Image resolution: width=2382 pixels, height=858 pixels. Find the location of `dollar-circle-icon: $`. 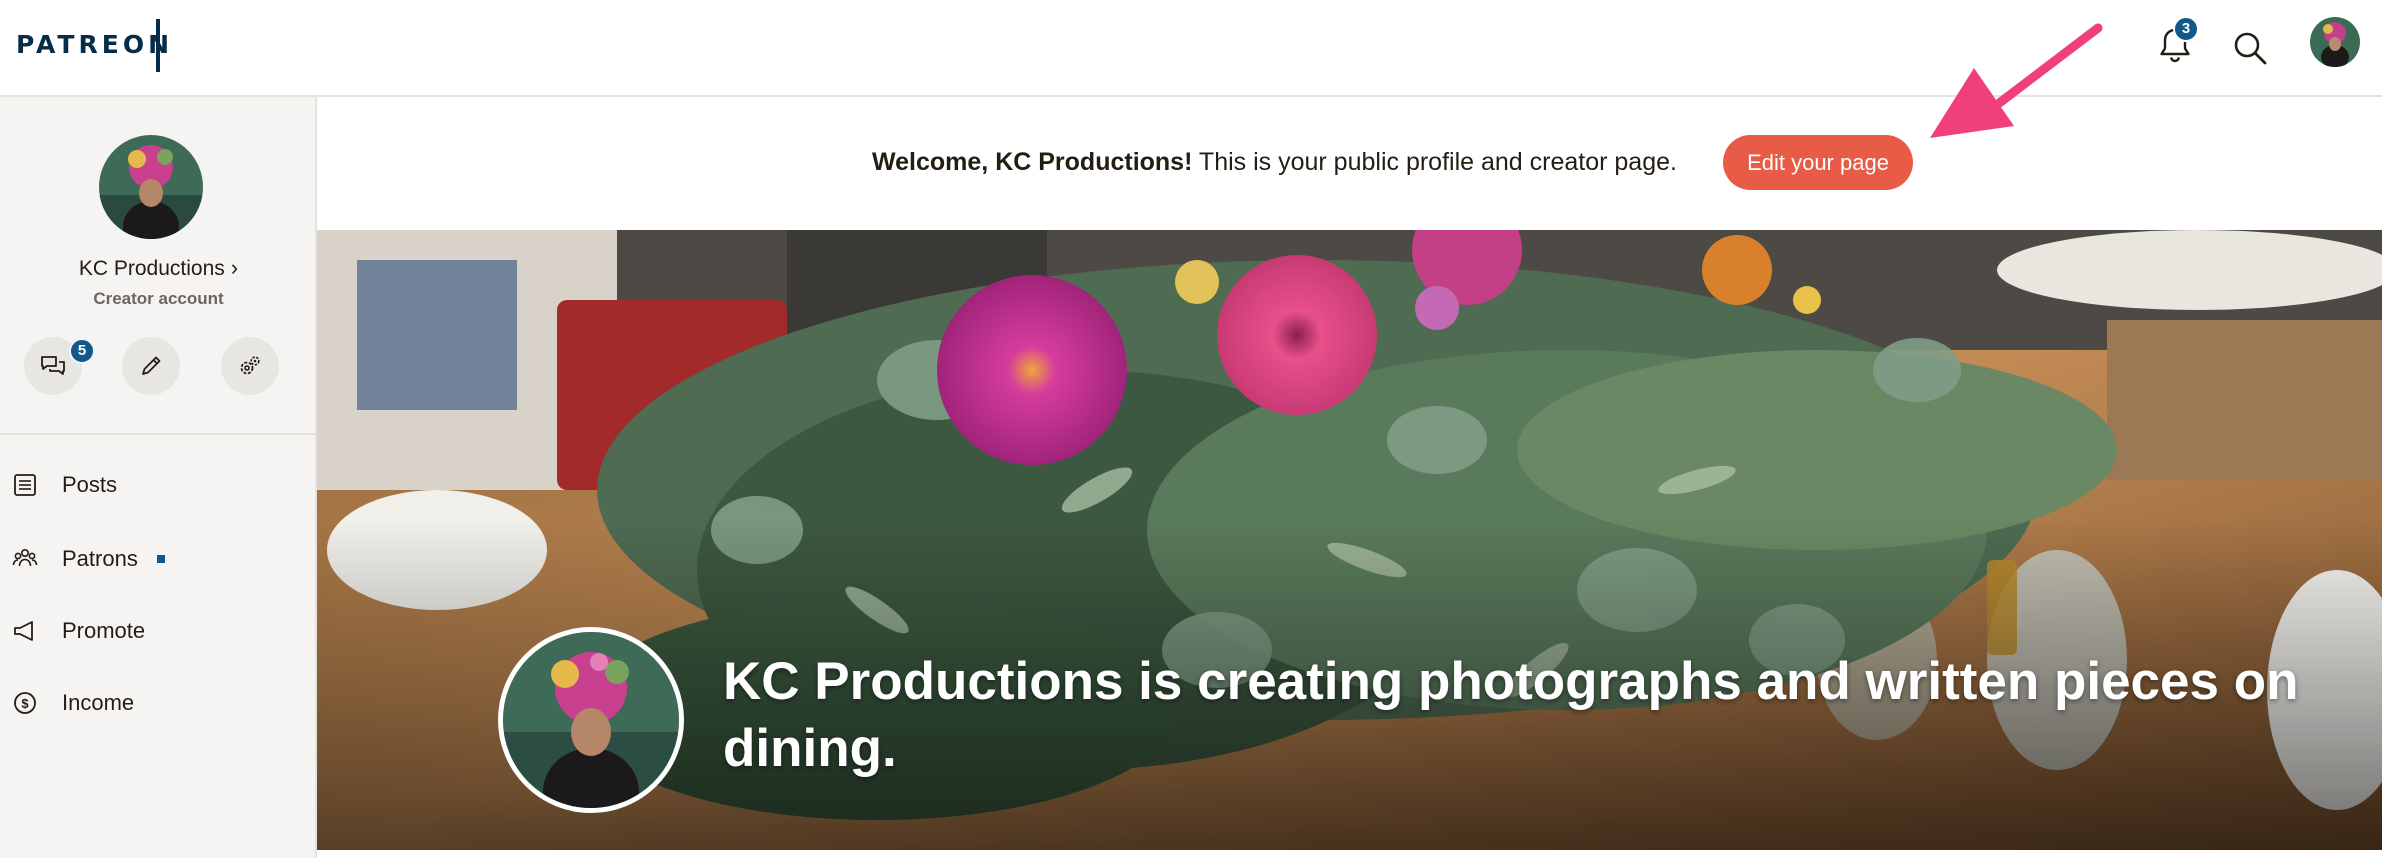

dollar-circle-icon: $ is located at coordinates (25, 703).